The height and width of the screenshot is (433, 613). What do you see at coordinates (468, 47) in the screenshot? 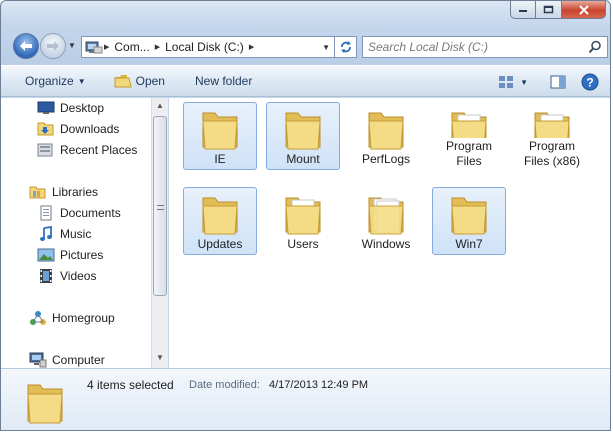
I see `search-input` at bounding box center [468, 47].